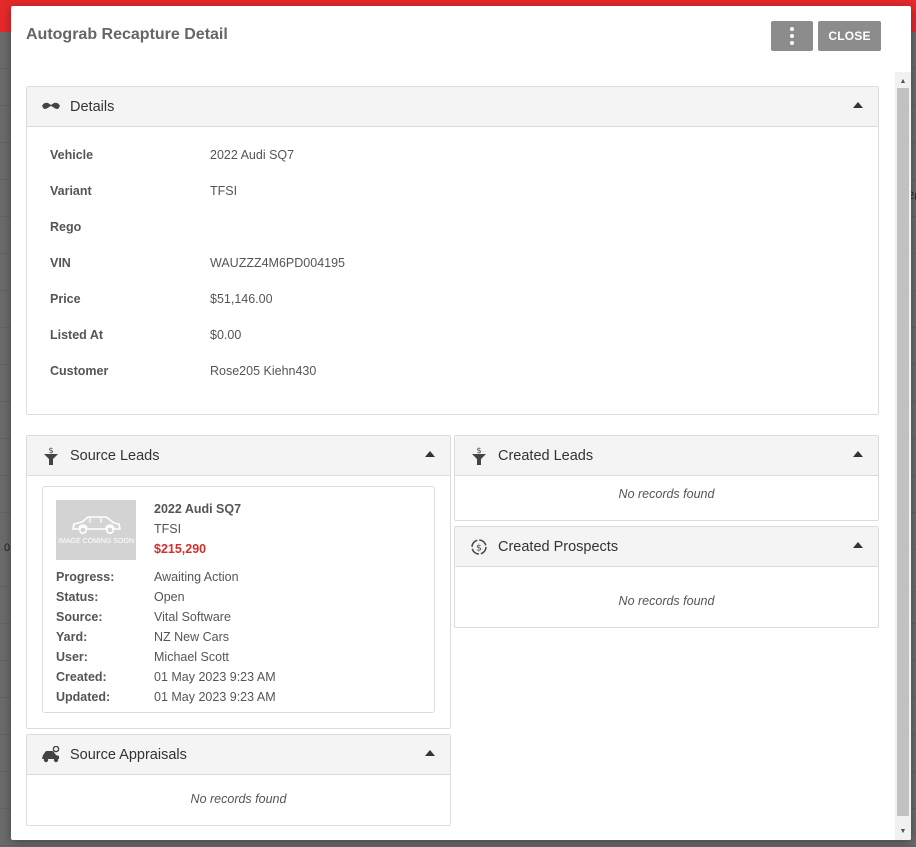 Image resolution: width=916 pixels, height=847 pixels. Describe the element at coordinates (60, 263) in the screenshot. I see `detail-label: VIN` at that location.